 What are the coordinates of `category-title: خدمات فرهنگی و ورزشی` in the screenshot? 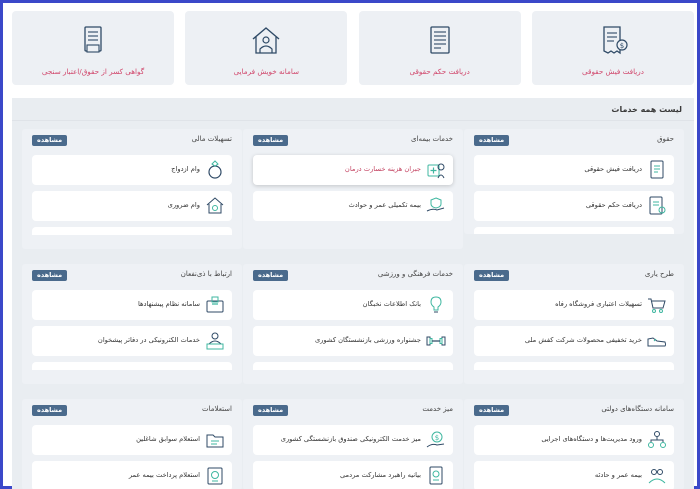 It's located at (415, 274).